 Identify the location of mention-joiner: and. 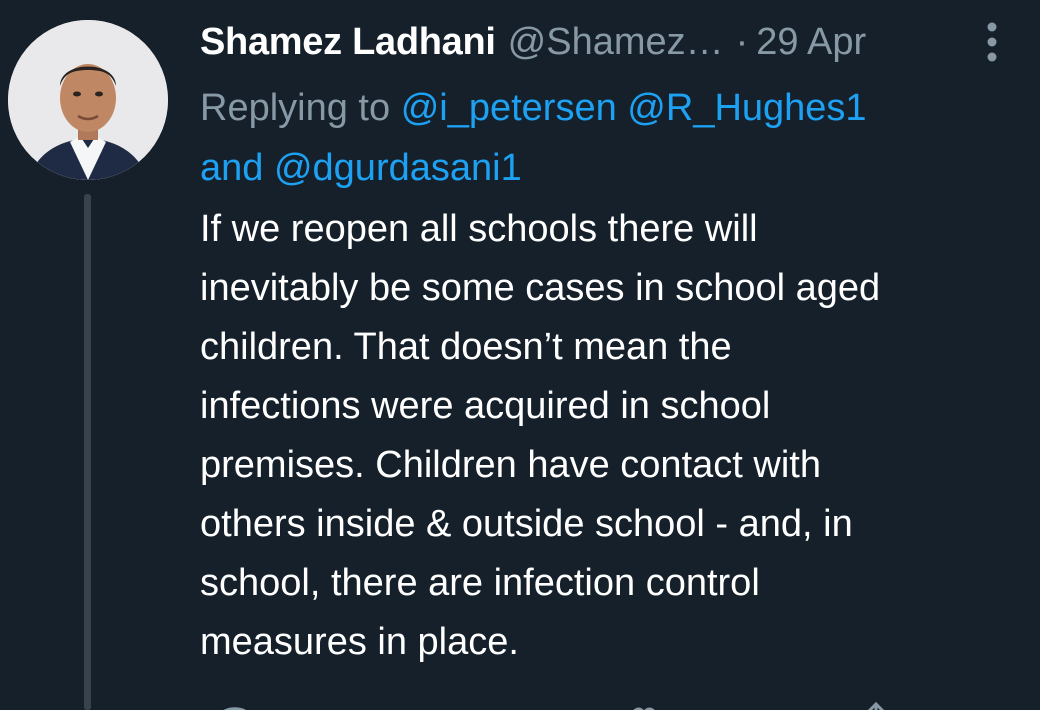
(232, 168).